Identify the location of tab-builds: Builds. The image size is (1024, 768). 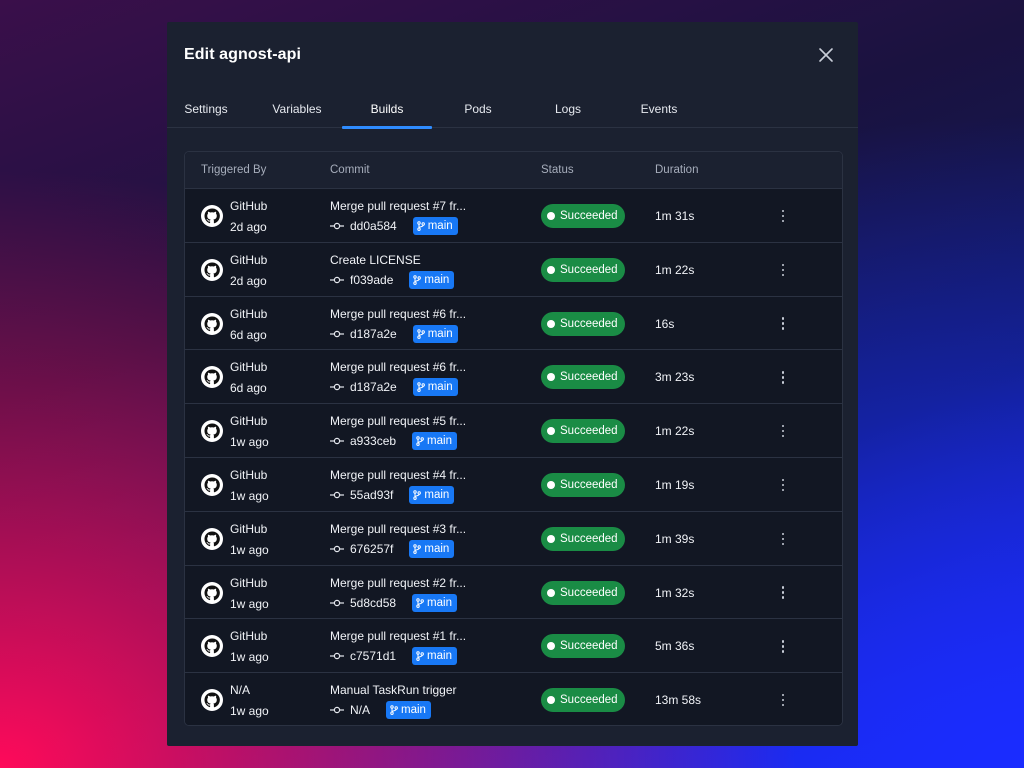
(387, 108).